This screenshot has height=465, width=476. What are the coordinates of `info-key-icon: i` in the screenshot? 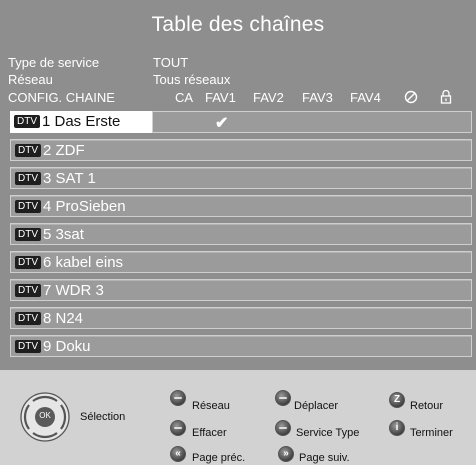 It's located at (397, 428).